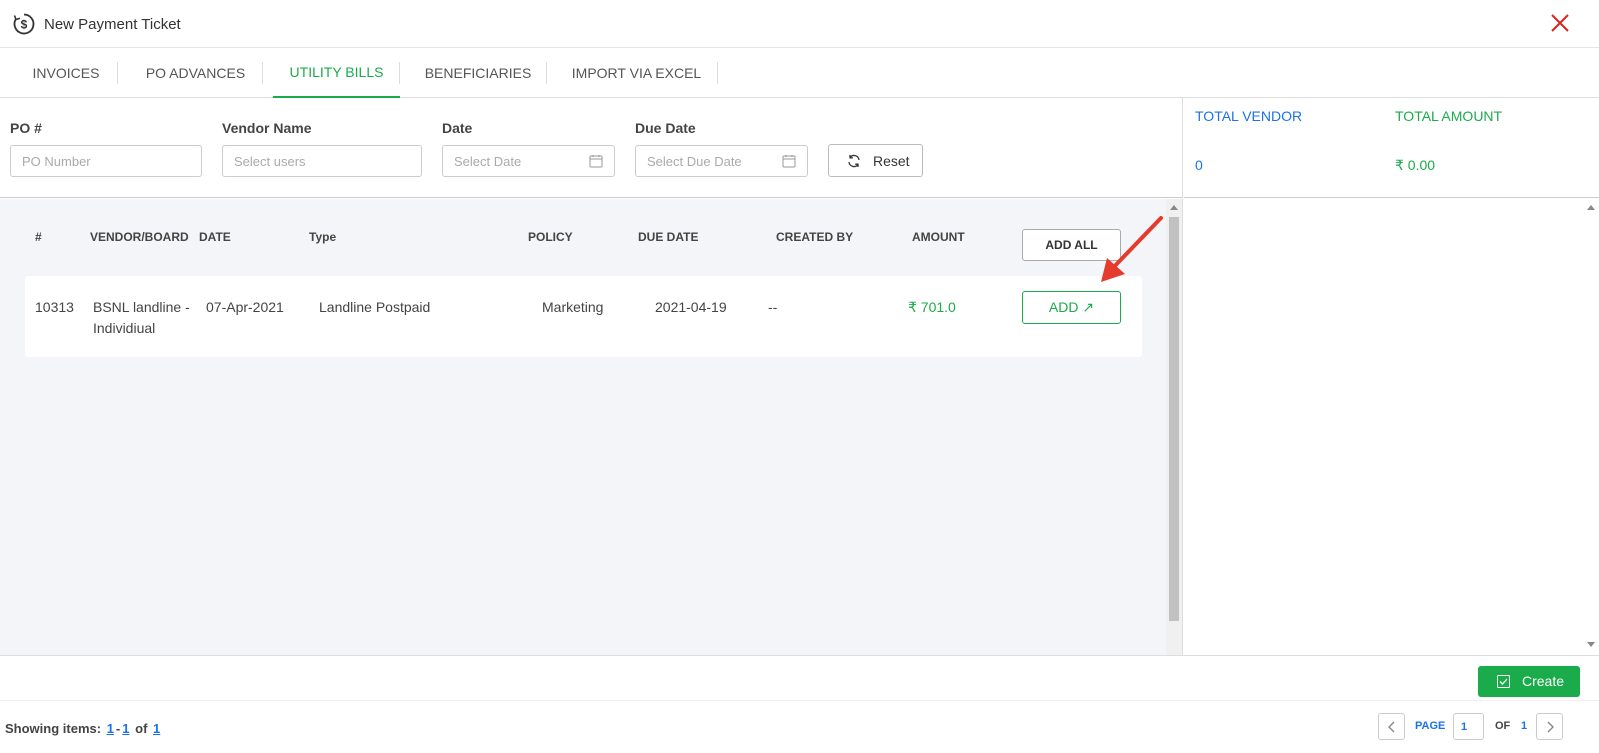  I want to click on table-scrollbar, so click(1174, 427).